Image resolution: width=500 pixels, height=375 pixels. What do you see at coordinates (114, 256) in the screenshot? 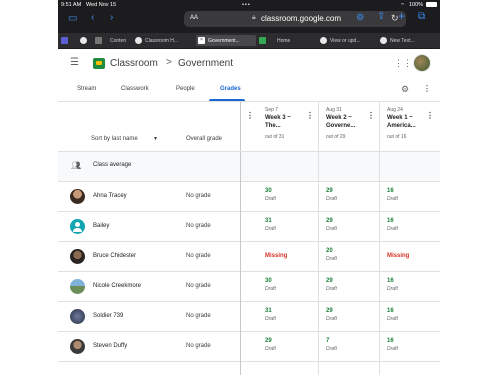
I see `student-name: Bruce Chidester` at bounding box center [114, 256].